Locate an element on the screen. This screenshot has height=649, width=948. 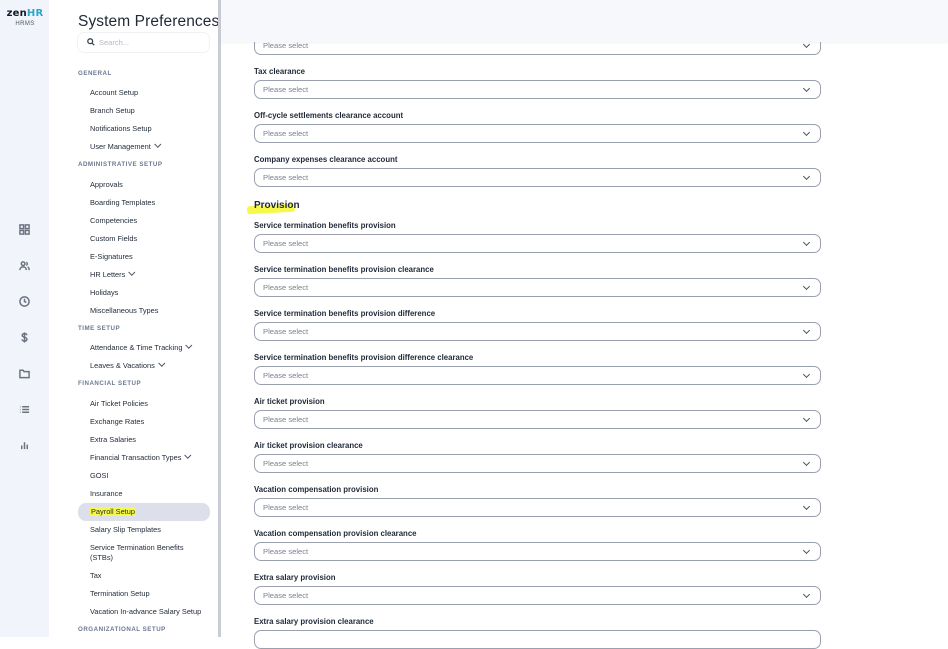
search-box is located at coordinates (143, 42).